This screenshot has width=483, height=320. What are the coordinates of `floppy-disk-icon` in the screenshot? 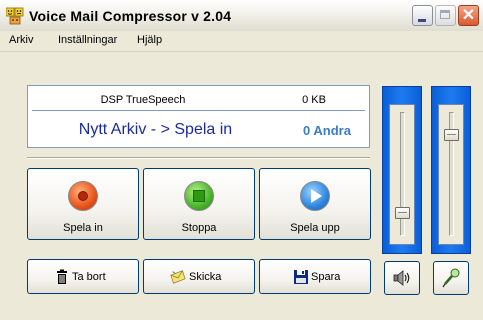 It's located at (301, 277).